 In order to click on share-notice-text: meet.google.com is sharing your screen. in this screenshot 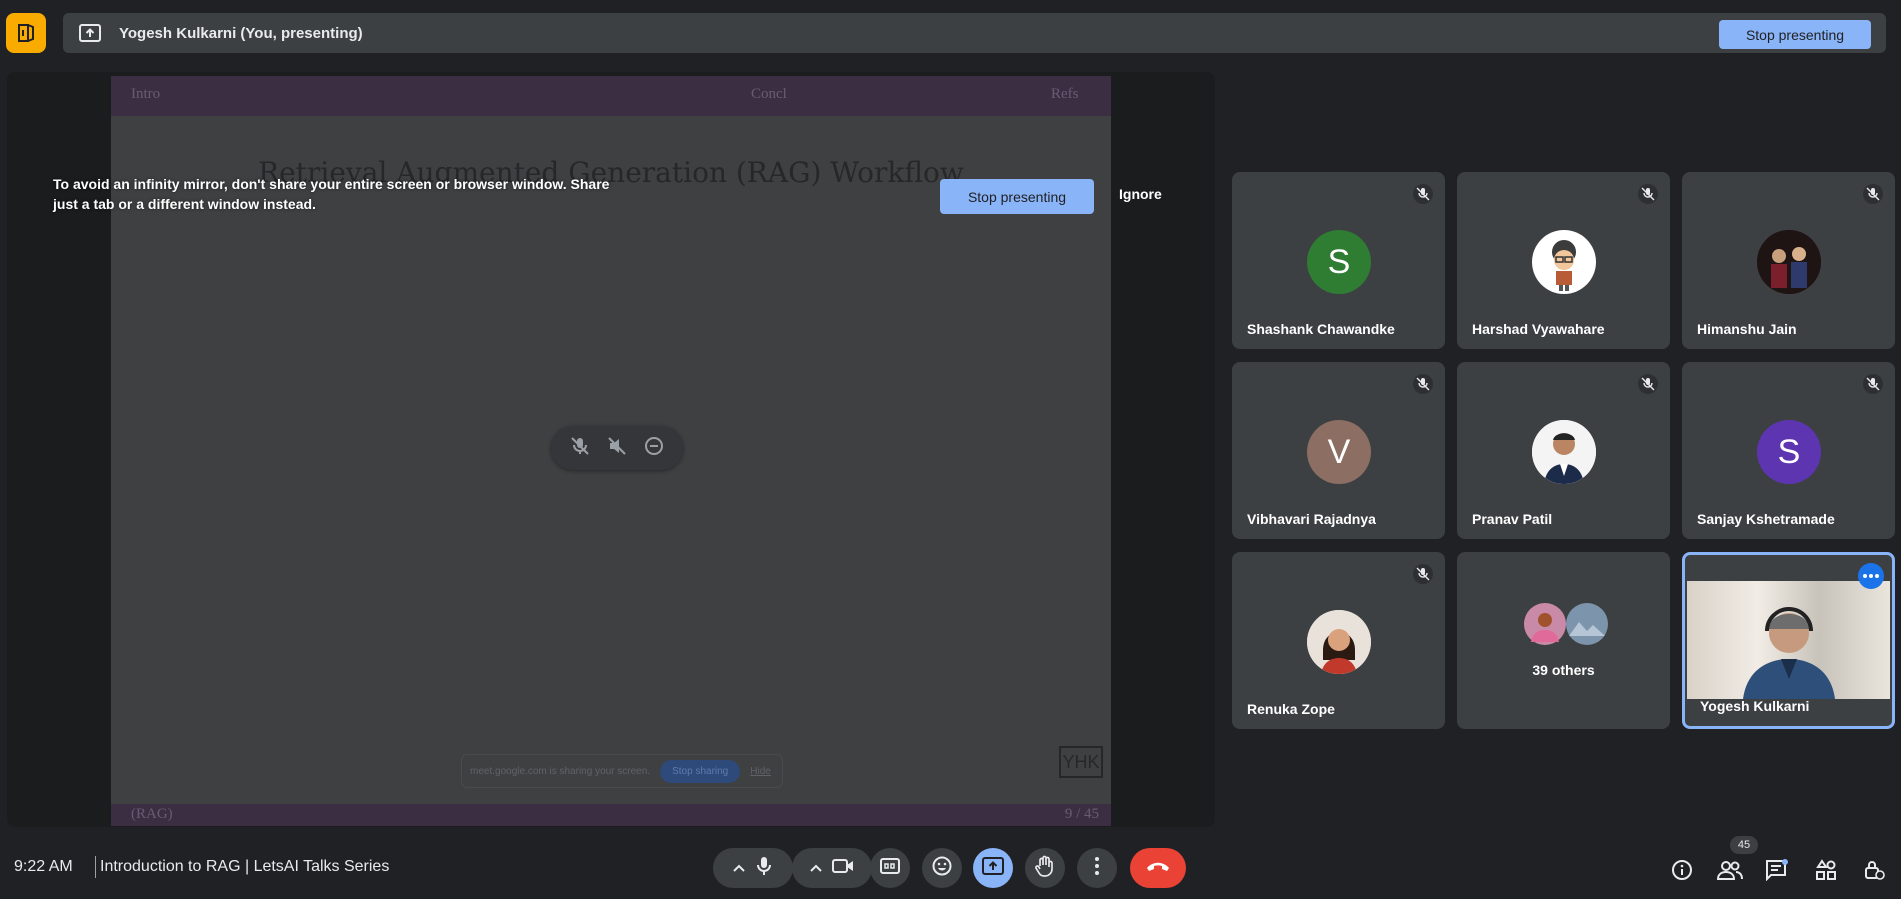, I will do `click(560, 771)`.